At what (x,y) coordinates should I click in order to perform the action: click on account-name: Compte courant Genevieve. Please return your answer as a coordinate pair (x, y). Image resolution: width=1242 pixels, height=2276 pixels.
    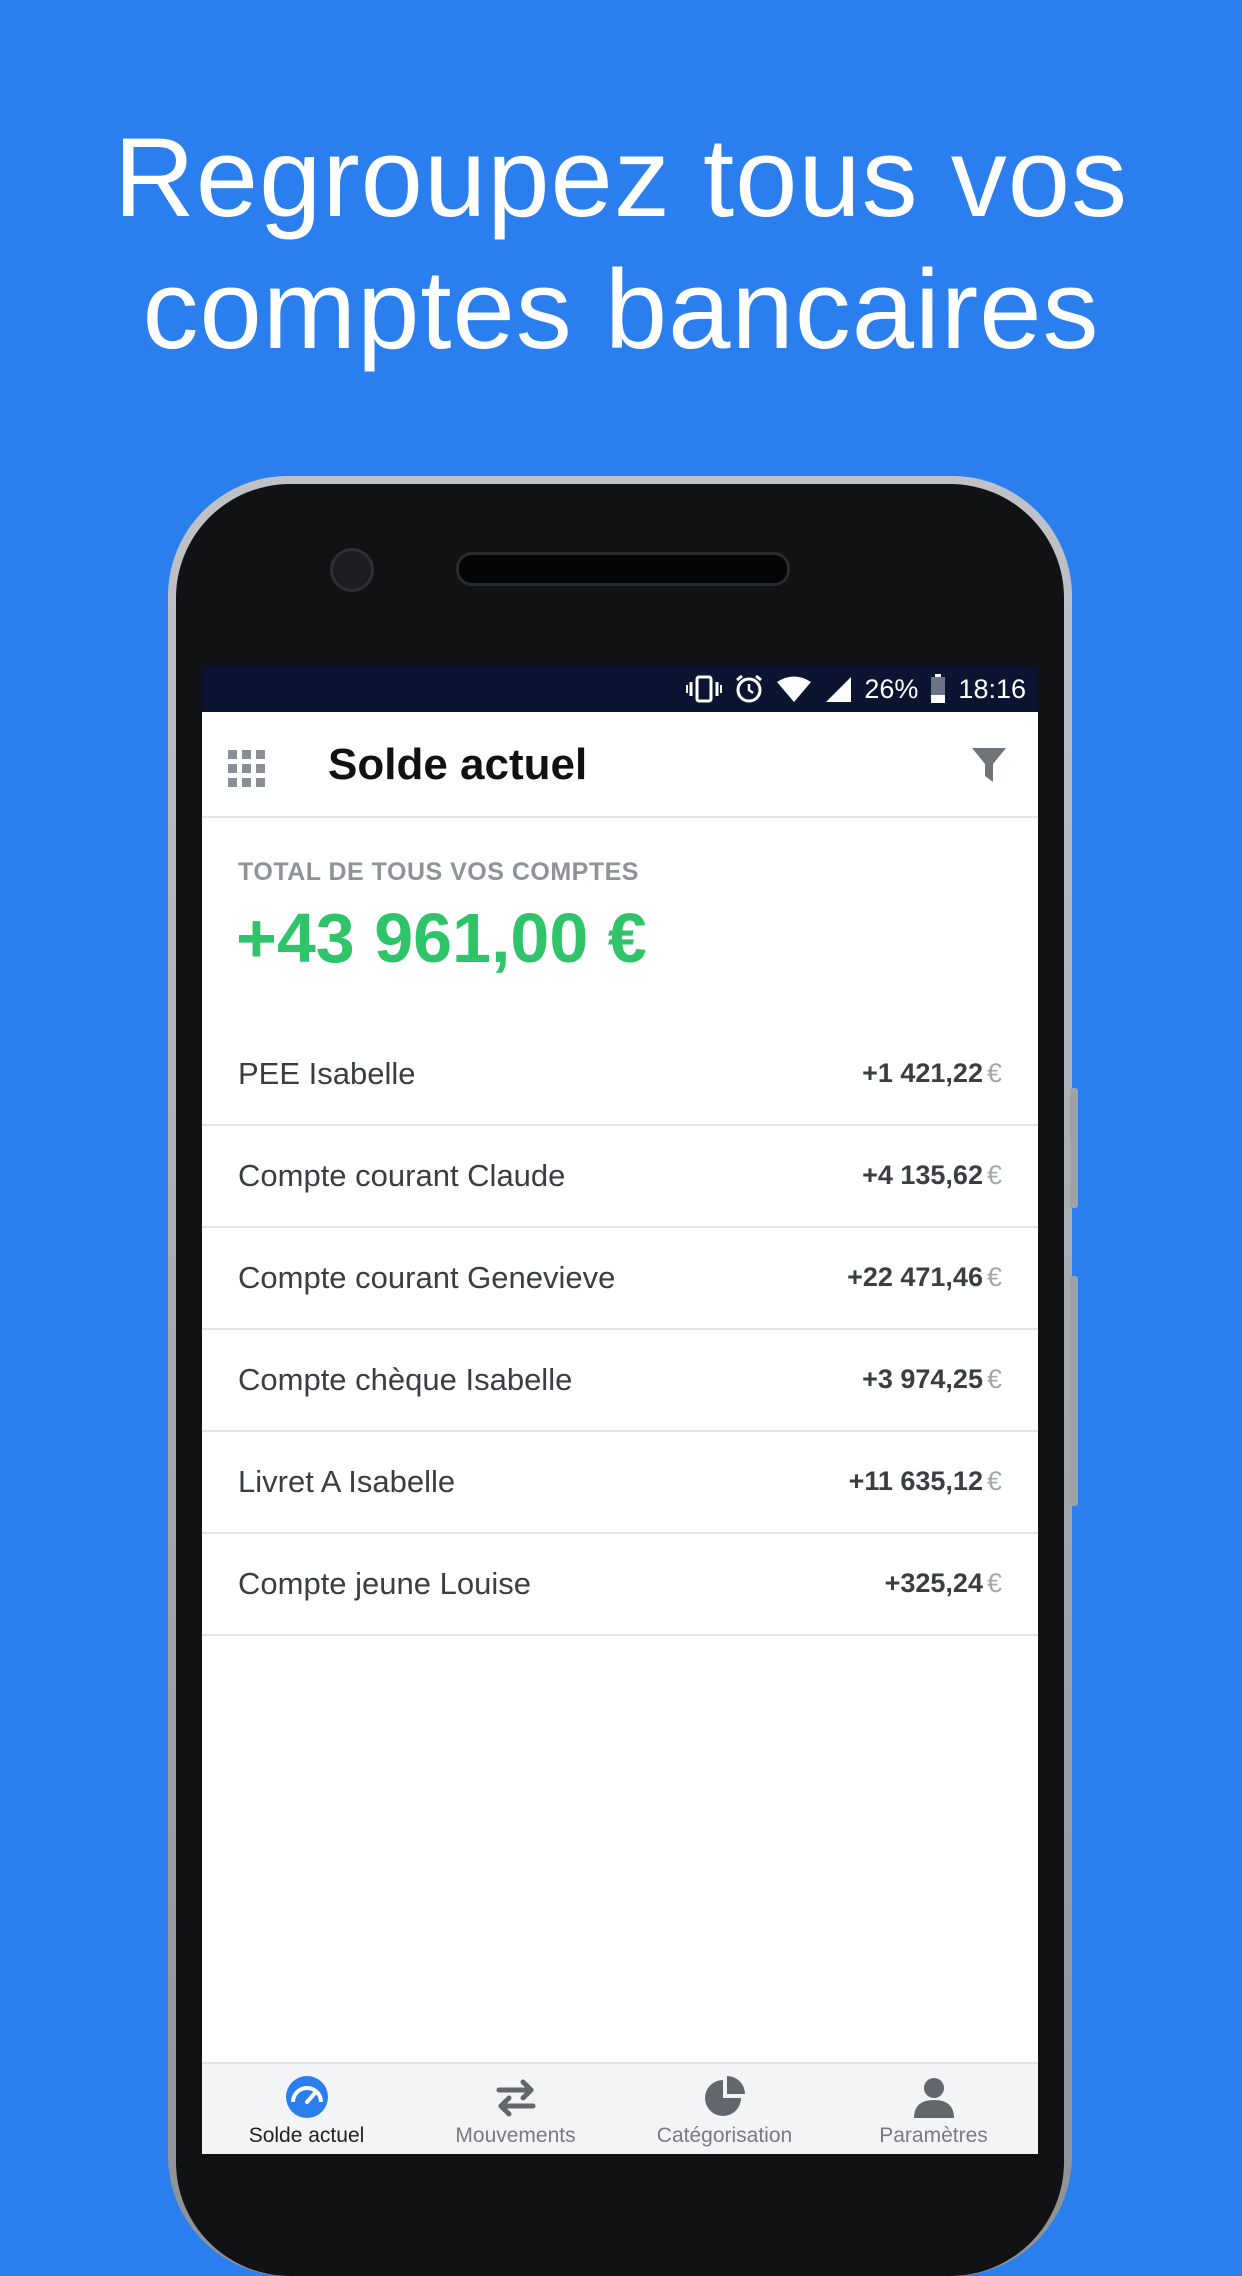
    Looking at the image, I should click on (427, 1277).